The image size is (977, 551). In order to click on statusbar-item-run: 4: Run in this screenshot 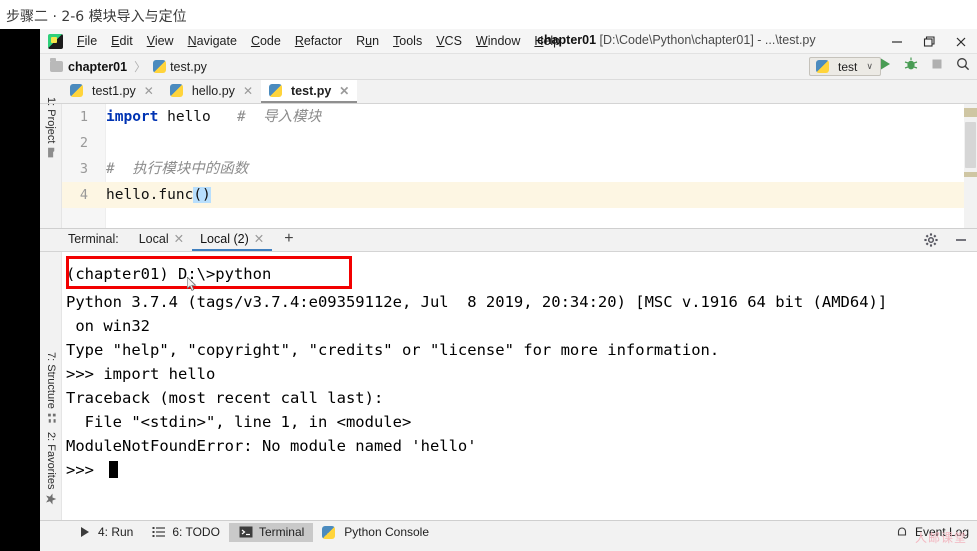, I will do `click(105, 532)`.